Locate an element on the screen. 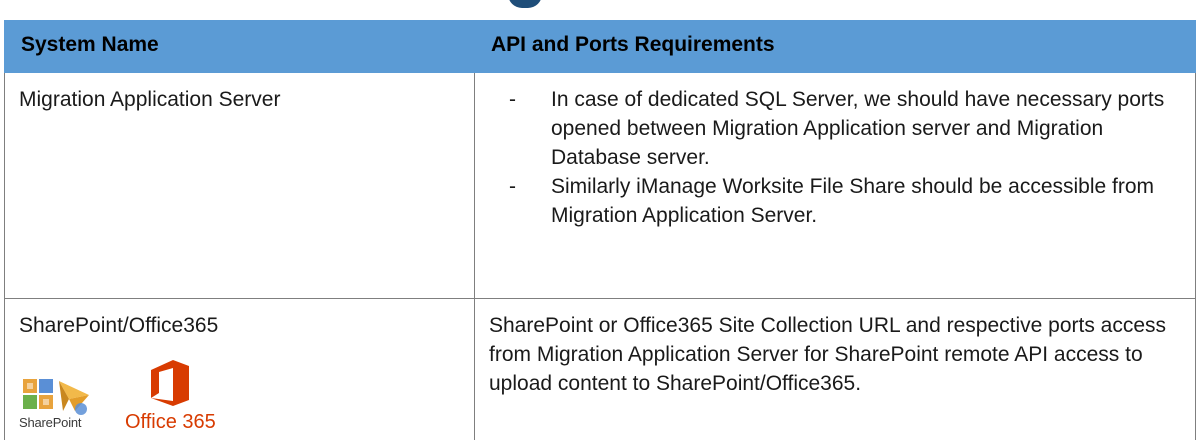  sharepoint-logo: SharePoint is located at coordinates (61, 406).